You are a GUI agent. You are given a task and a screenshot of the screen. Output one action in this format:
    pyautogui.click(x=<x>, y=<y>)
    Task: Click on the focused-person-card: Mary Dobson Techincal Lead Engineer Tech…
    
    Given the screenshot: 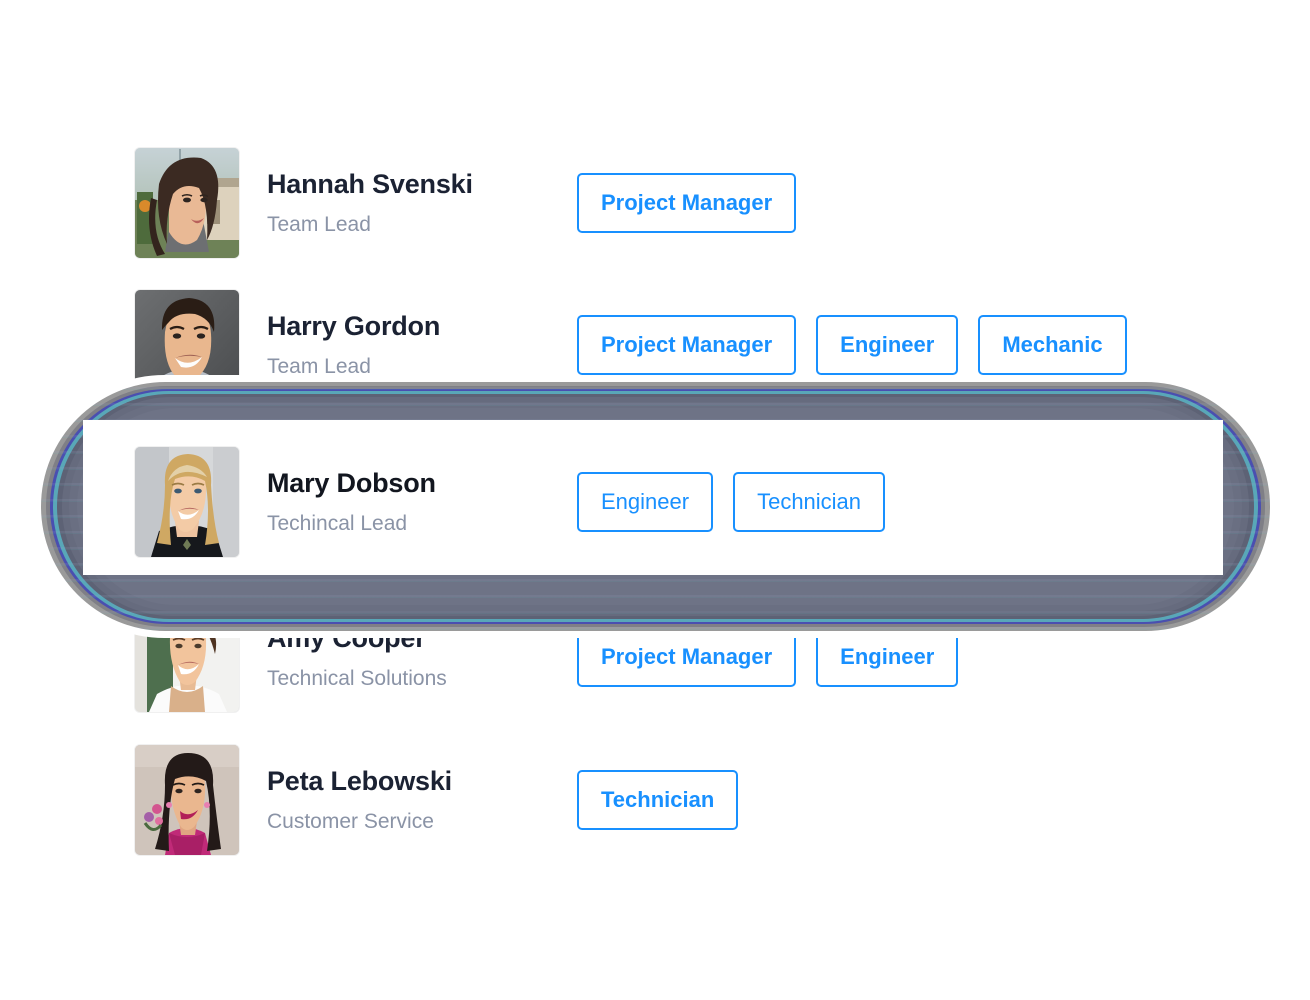 What is the action you would take?
    pyautogui.click(x=653, y=497)
    